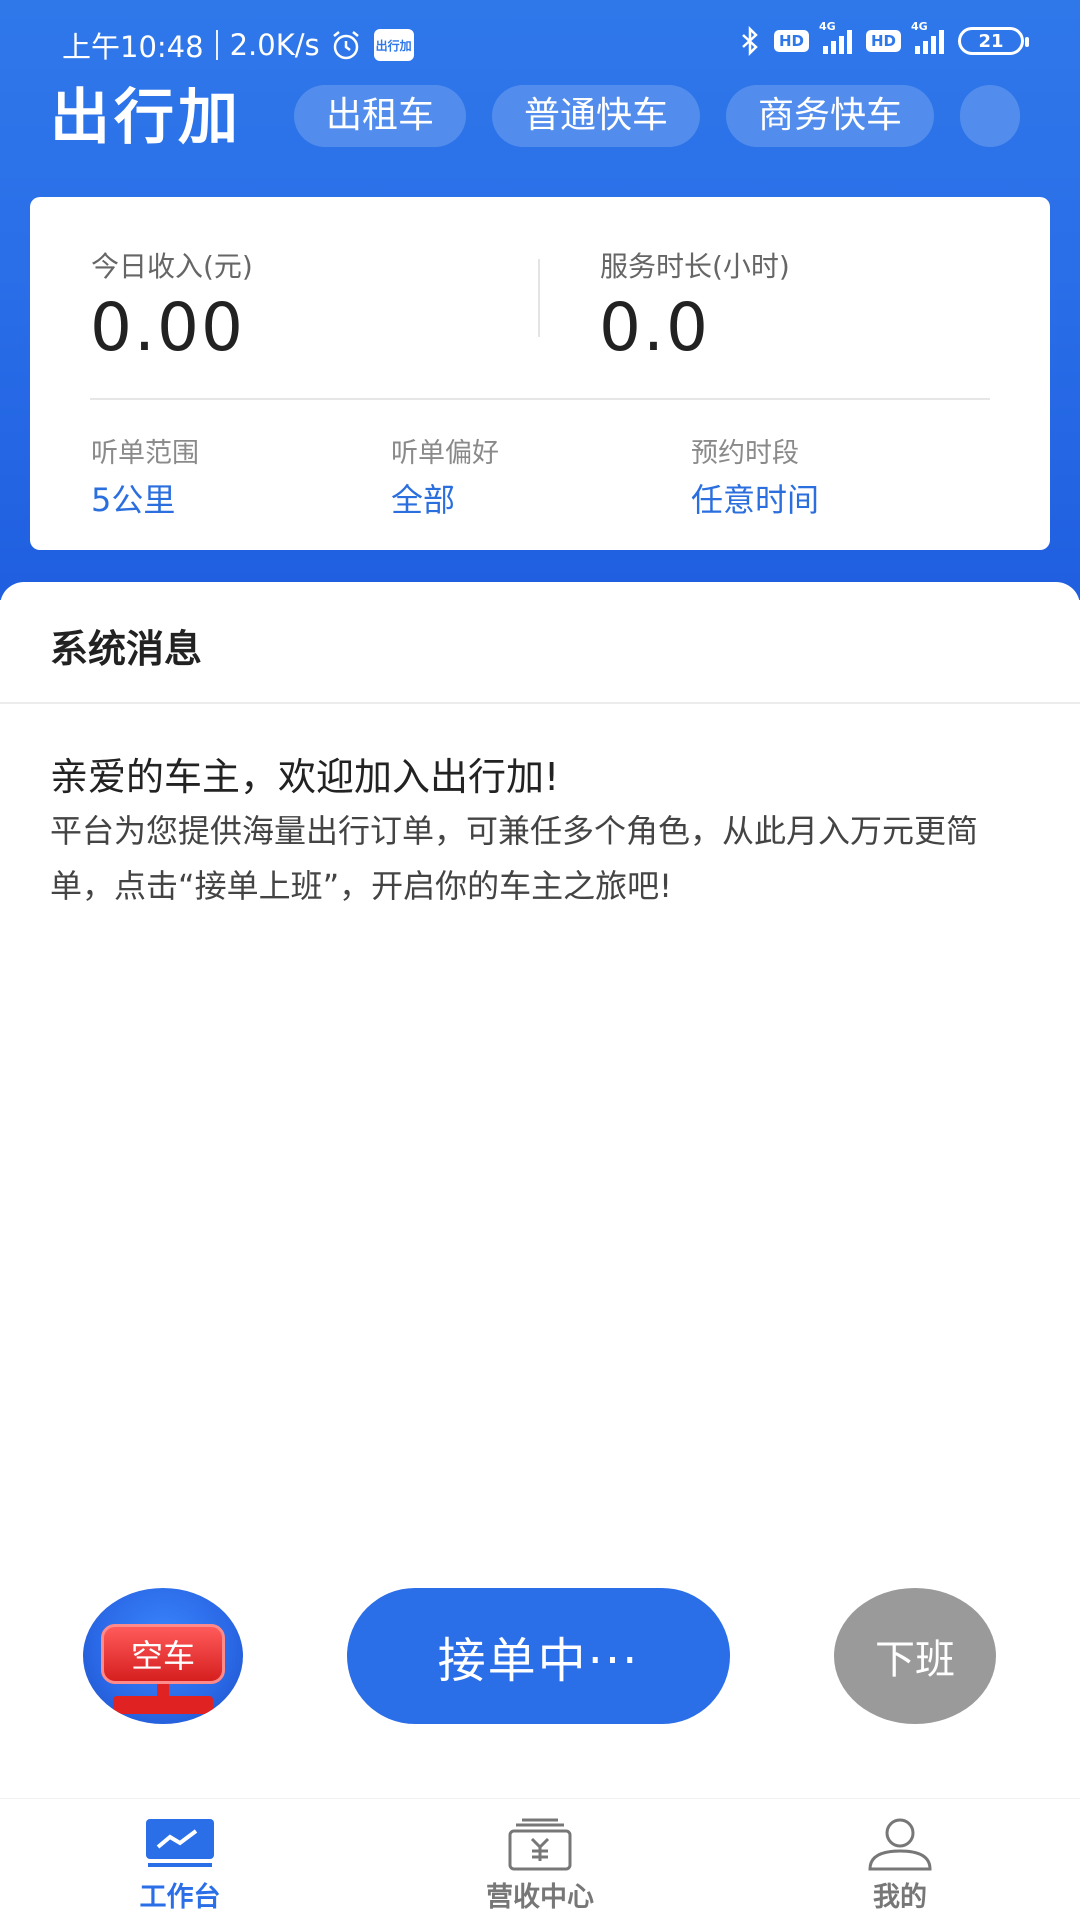 Image resolution: width=1080 pixels, height=1920 pixels. What do you see at coordinates (380, 116) in the screenshot?
I see `tab-taxi: 出租车` at bounding box center [380, 116].